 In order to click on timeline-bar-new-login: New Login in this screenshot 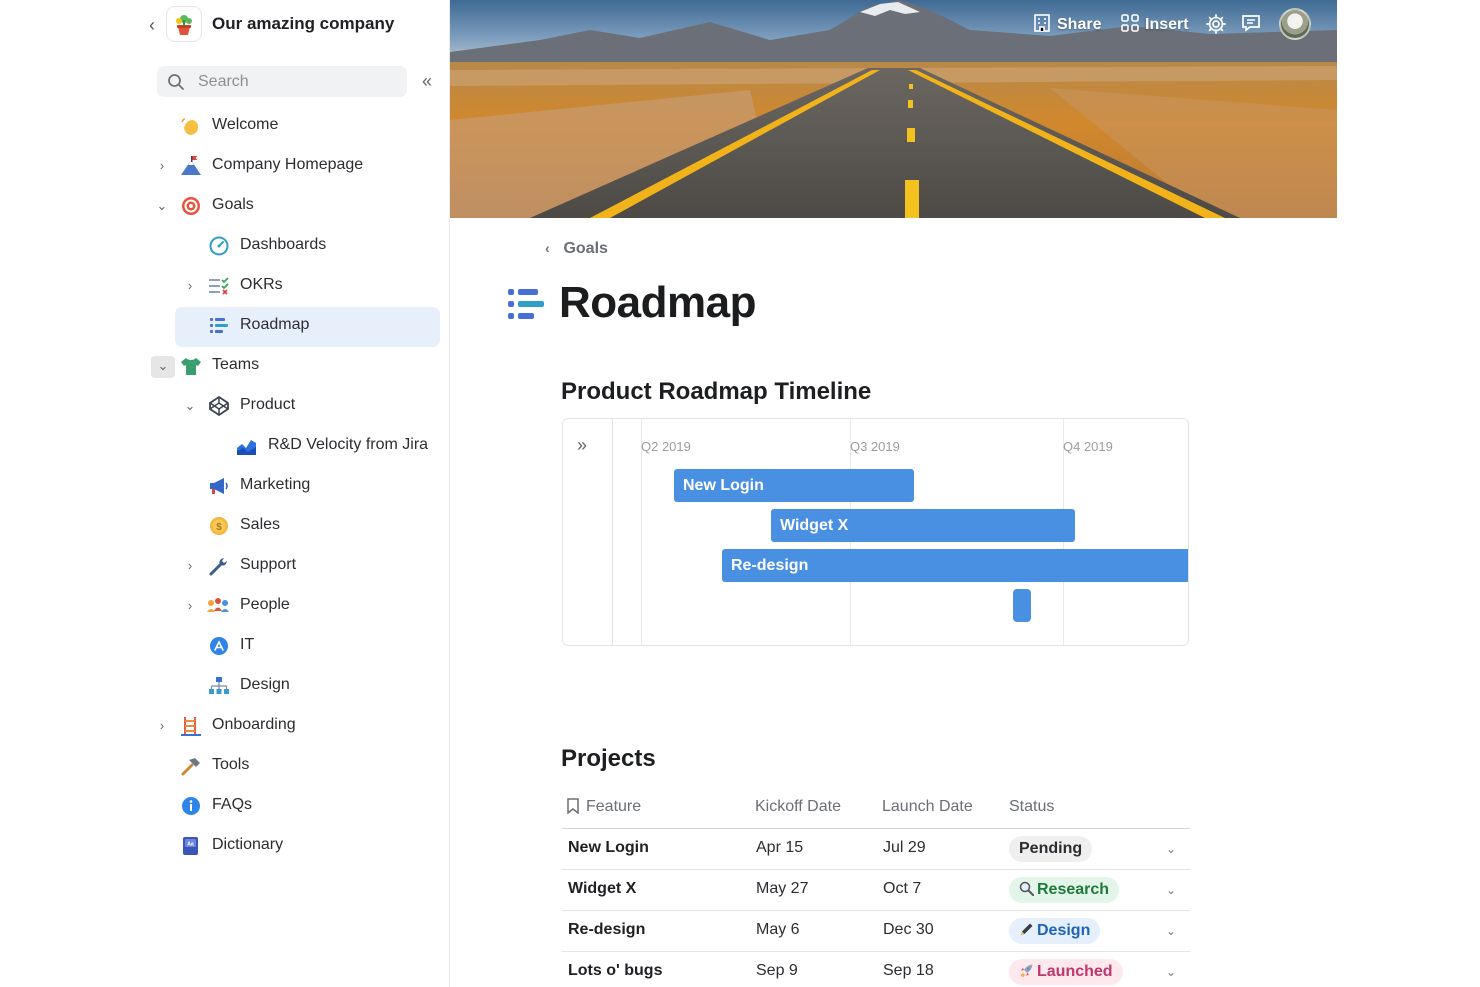, I will do `click(794, 485)`.